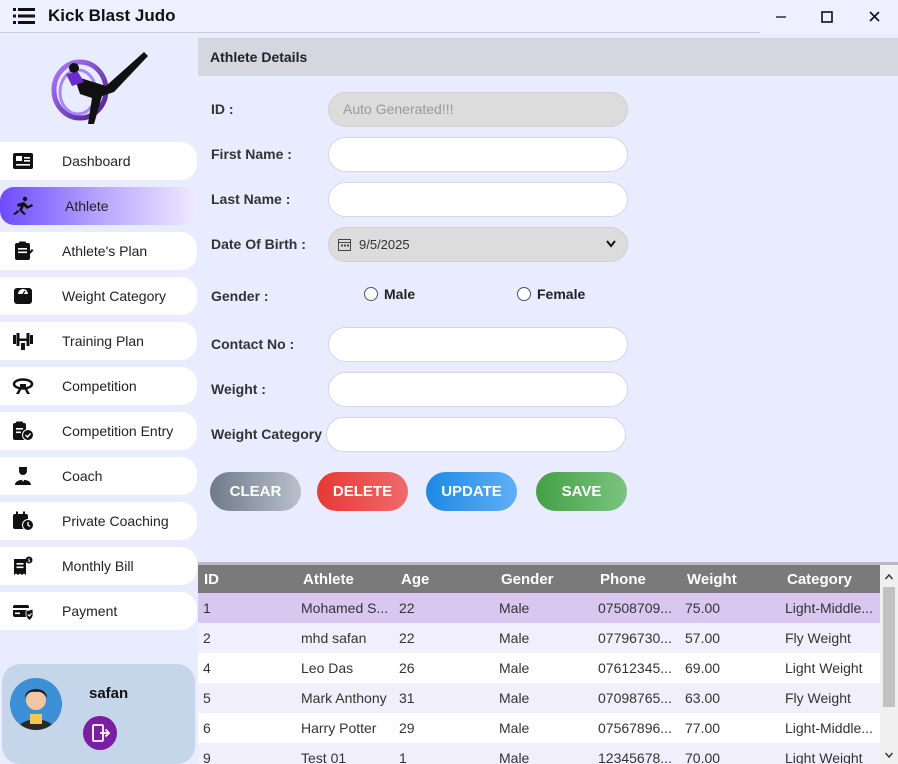  I want to click on gender-male-radio: Male, so click(389, 294).